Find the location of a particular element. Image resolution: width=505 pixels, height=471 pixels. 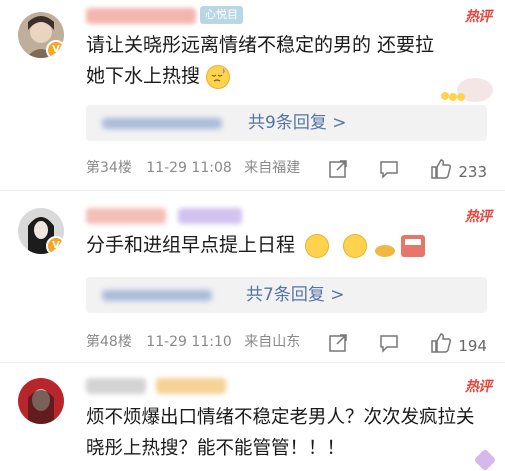

avatar is located at coordinates (41, 401).